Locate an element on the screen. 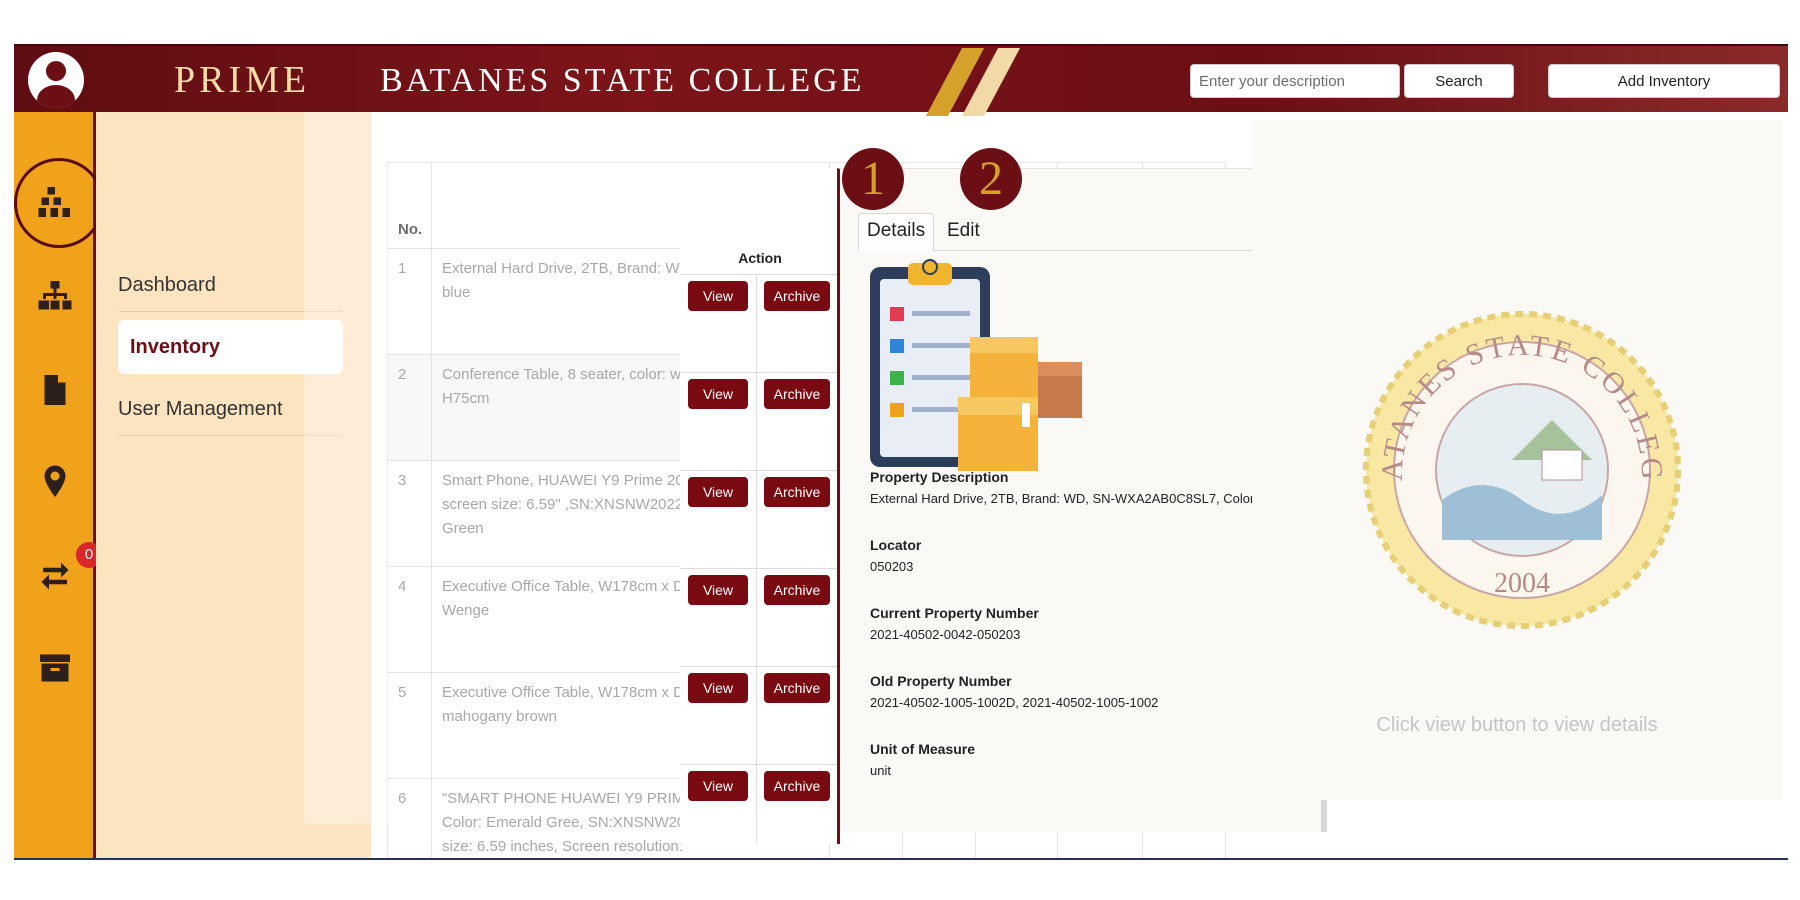 The height and width of the screenshot is (900, 1800). step-marker-1: 1 is located at coordinates (873, 179).